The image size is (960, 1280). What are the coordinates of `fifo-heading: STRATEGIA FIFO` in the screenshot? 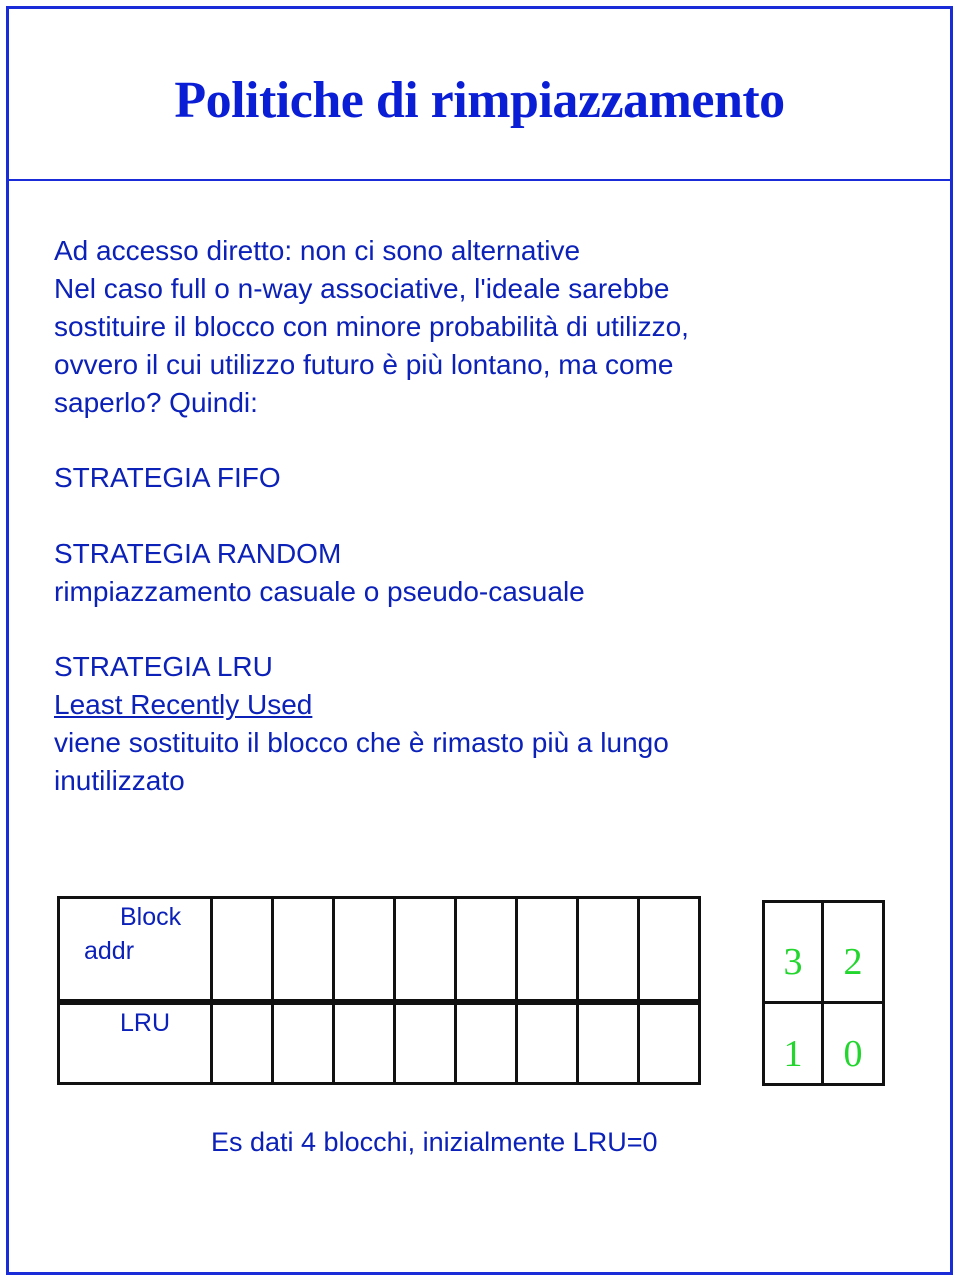 It's located at (167, 477).